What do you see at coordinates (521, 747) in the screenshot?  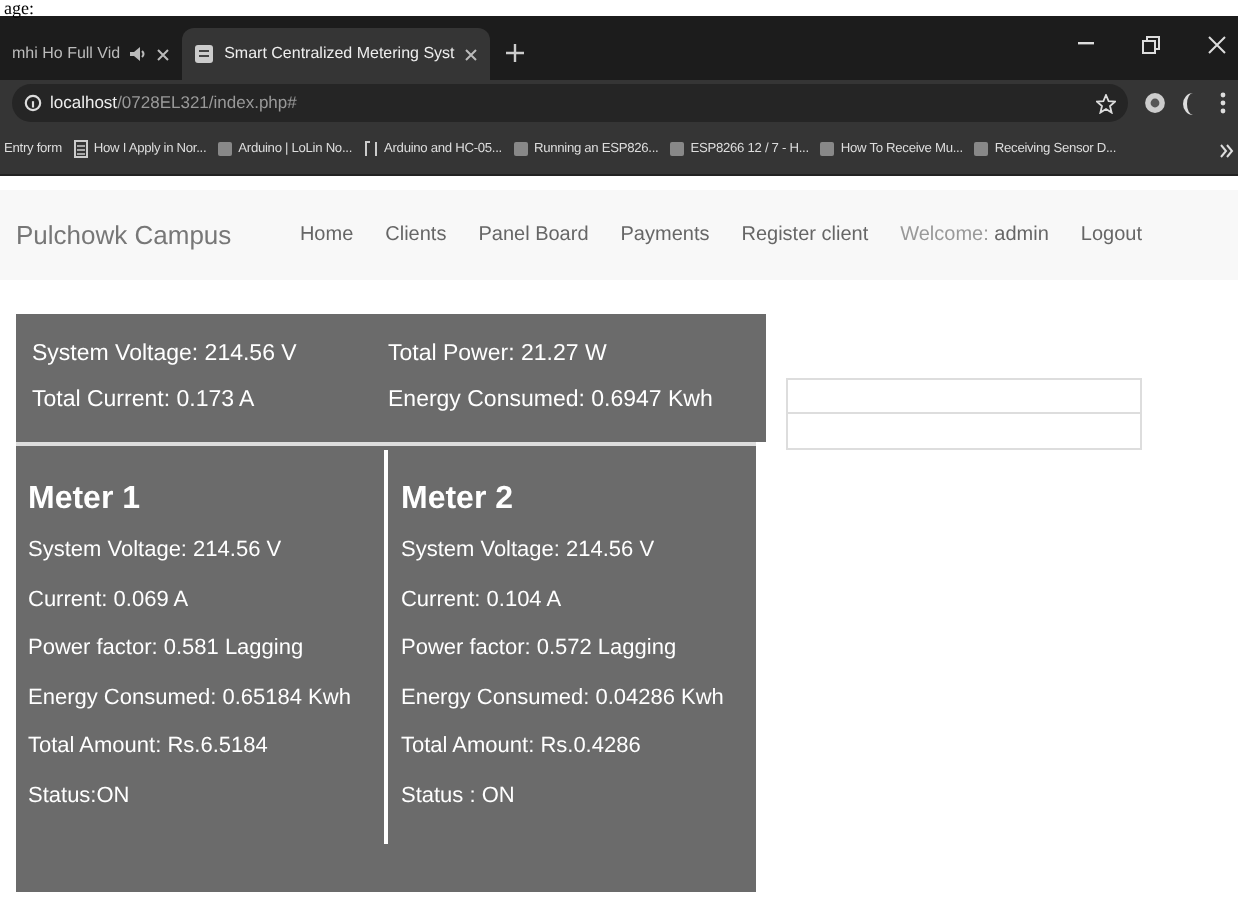 I see `meter-reading: Total Amount: Rs.0.4286` at bounding box center [521, 747].